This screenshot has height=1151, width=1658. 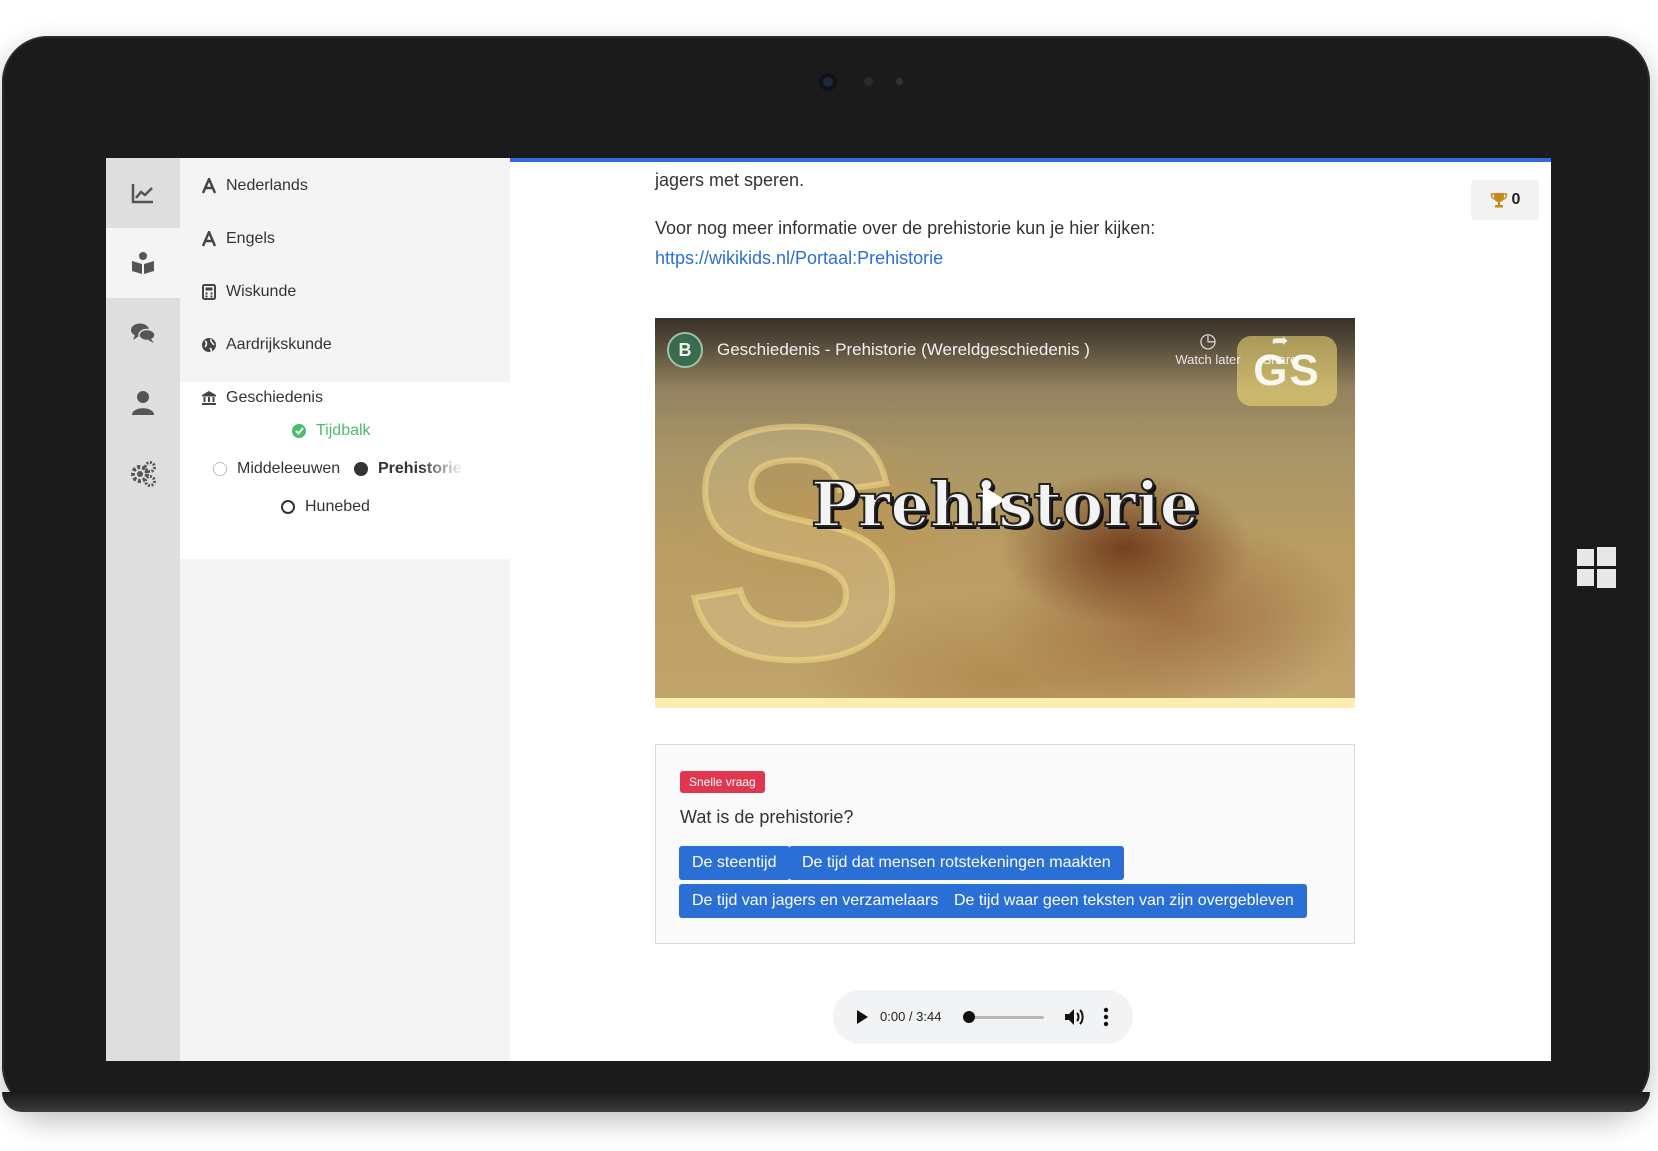 I want to click on nav-item-label: Wiskunde, so click(x=261, y=291).